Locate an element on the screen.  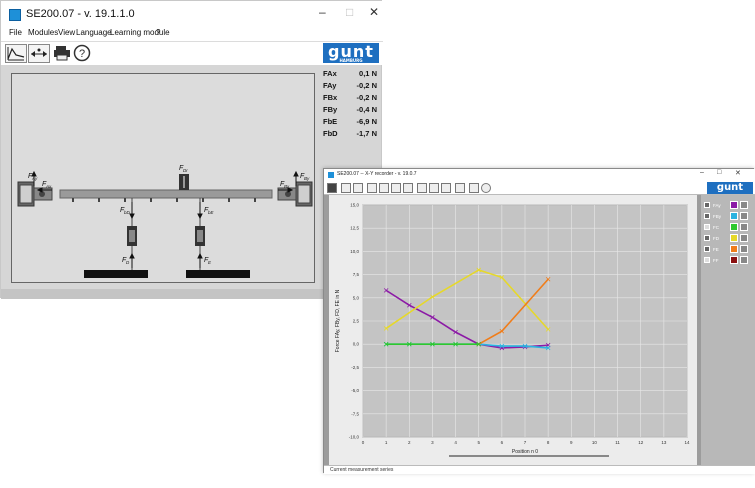
printer-icon is located at coordinates (62, 53).